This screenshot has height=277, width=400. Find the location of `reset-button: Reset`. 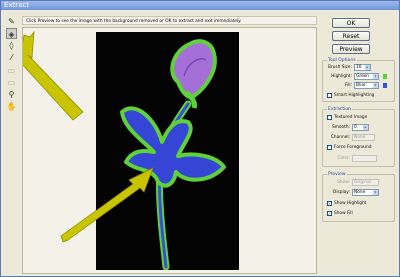

reset-button: Reset is located at coordinates (351, 36).